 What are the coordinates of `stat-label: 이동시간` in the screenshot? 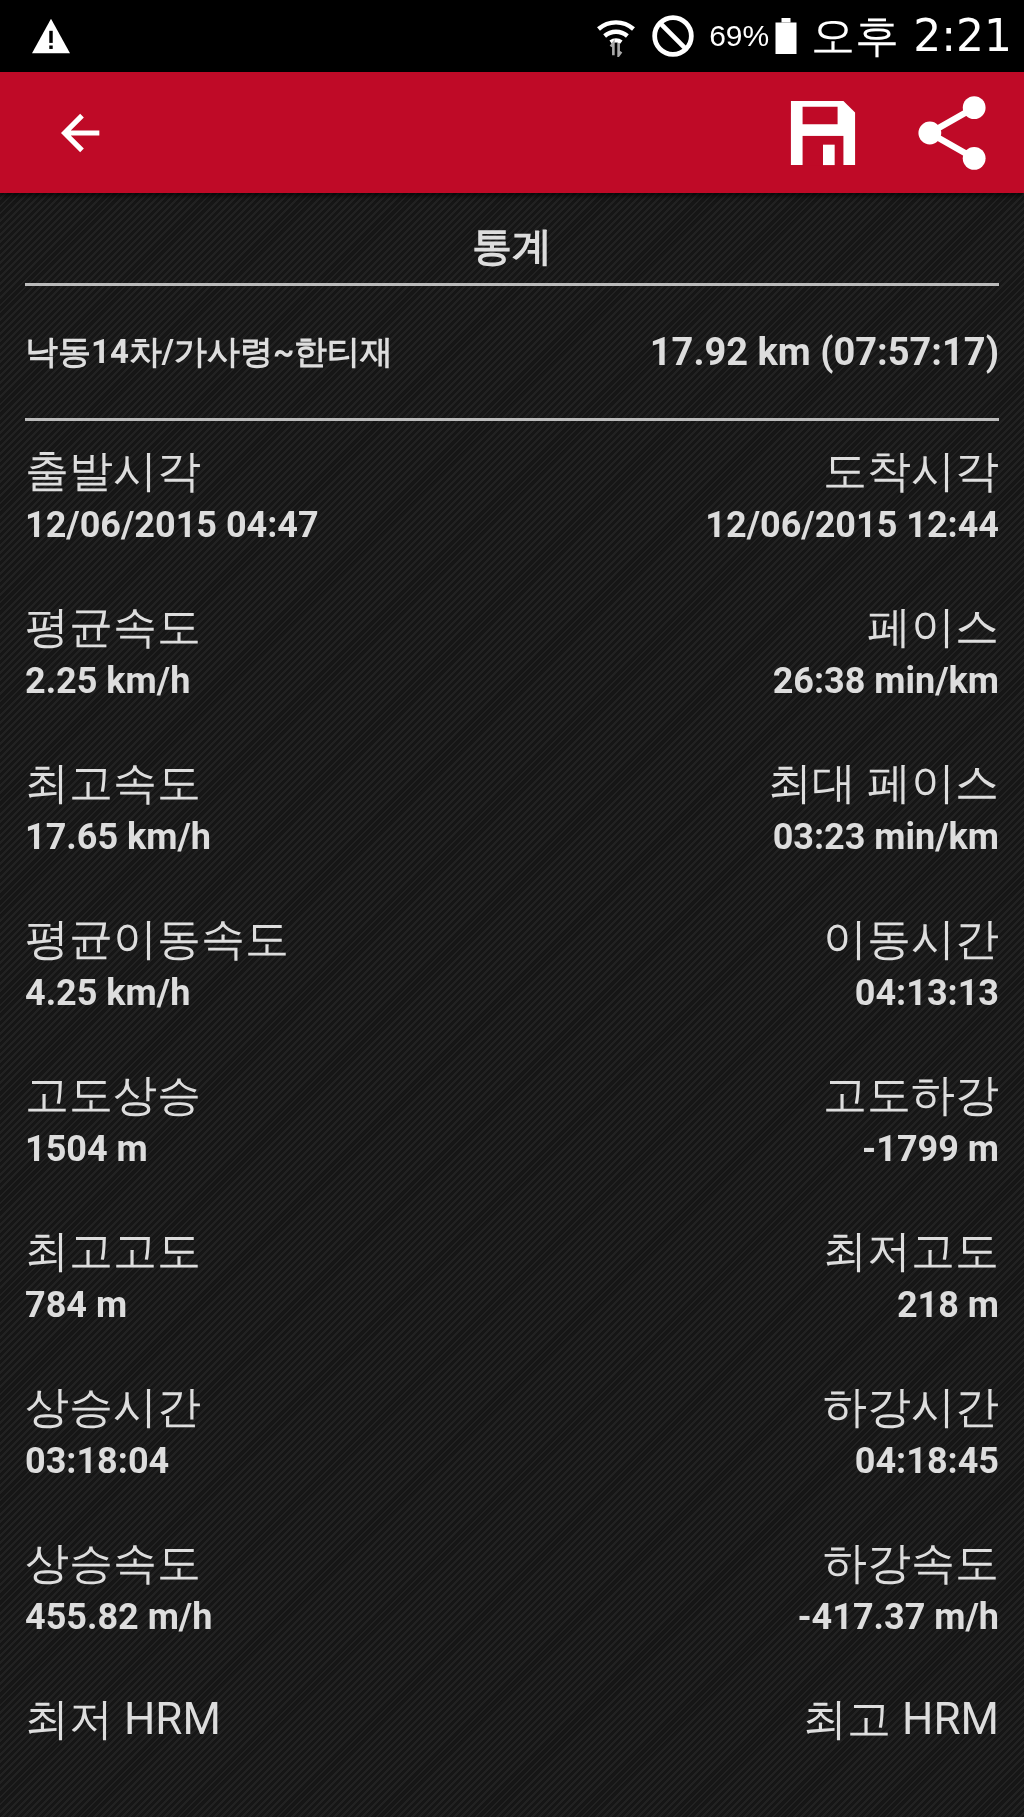 It's located at (911, 939).